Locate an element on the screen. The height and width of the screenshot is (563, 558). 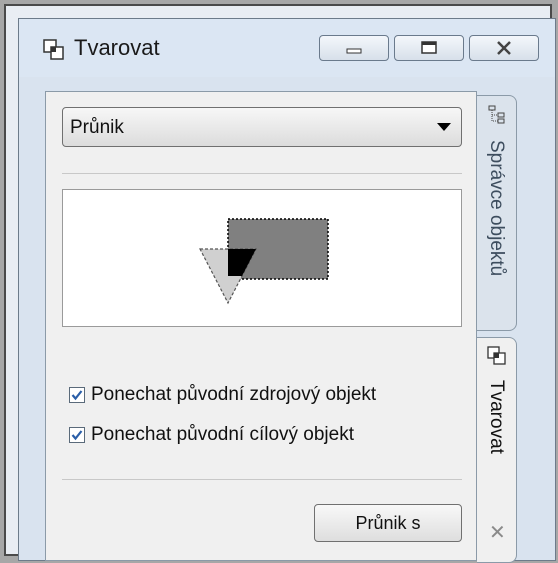
window-title: Tvarovat is located at coordinates (117, 47).